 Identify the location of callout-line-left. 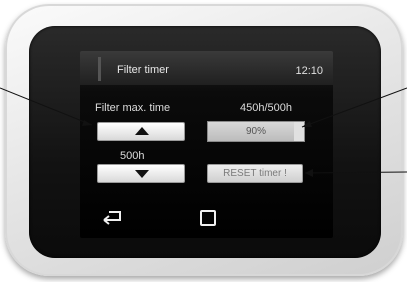
(46, 106).